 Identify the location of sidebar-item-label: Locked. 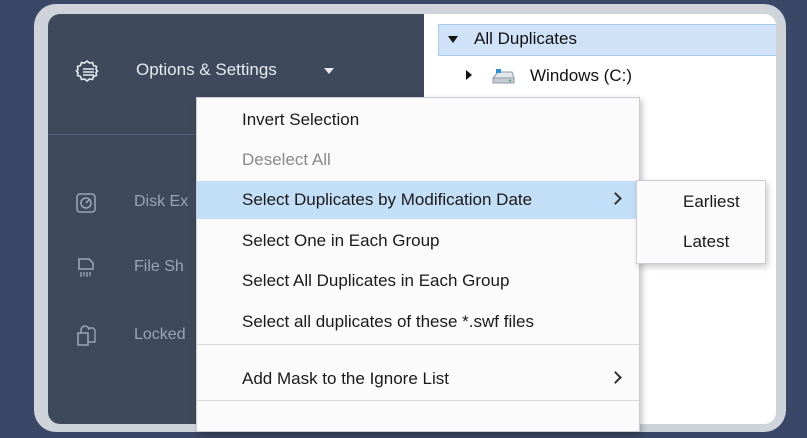
(160, 334).